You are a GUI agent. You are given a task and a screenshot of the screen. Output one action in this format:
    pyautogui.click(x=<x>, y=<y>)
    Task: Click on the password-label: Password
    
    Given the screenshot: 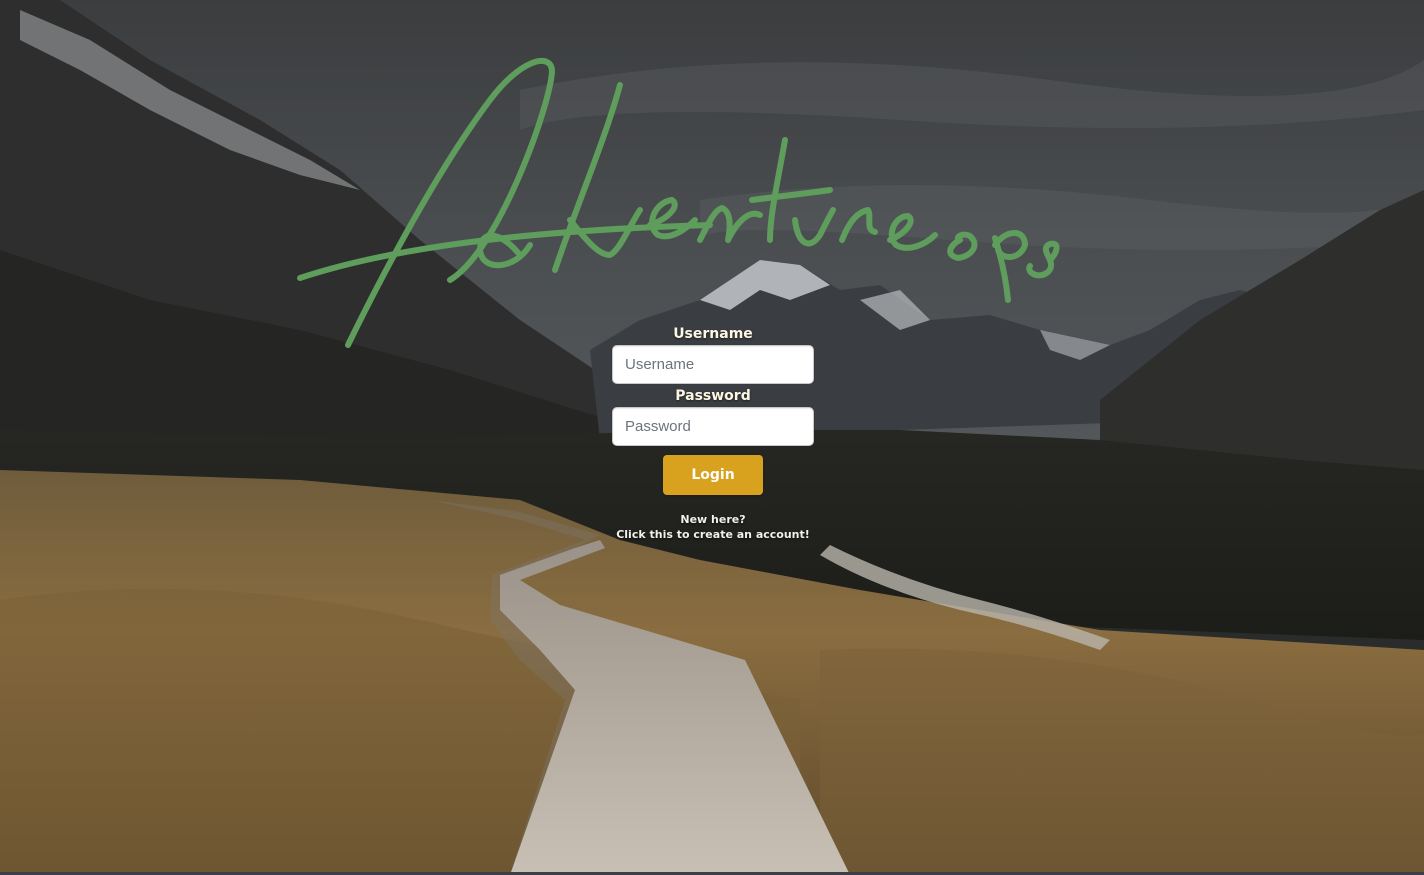 What is the action you would take?
    pyautogui.click(x=713, y=396)
    